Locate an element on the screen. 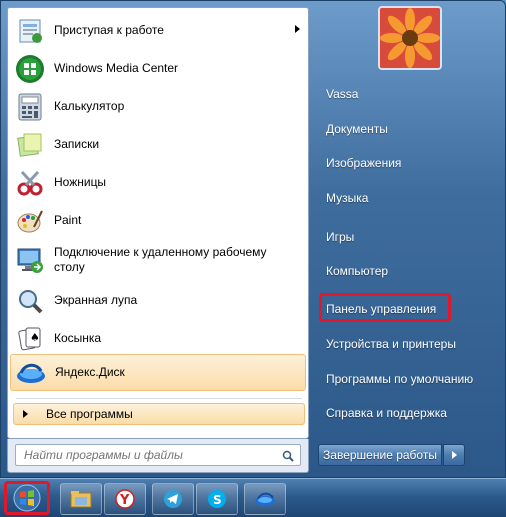 This screenshot has width=506, height=517. taskbar-yandex-disk is located at coordinates (265, 499).